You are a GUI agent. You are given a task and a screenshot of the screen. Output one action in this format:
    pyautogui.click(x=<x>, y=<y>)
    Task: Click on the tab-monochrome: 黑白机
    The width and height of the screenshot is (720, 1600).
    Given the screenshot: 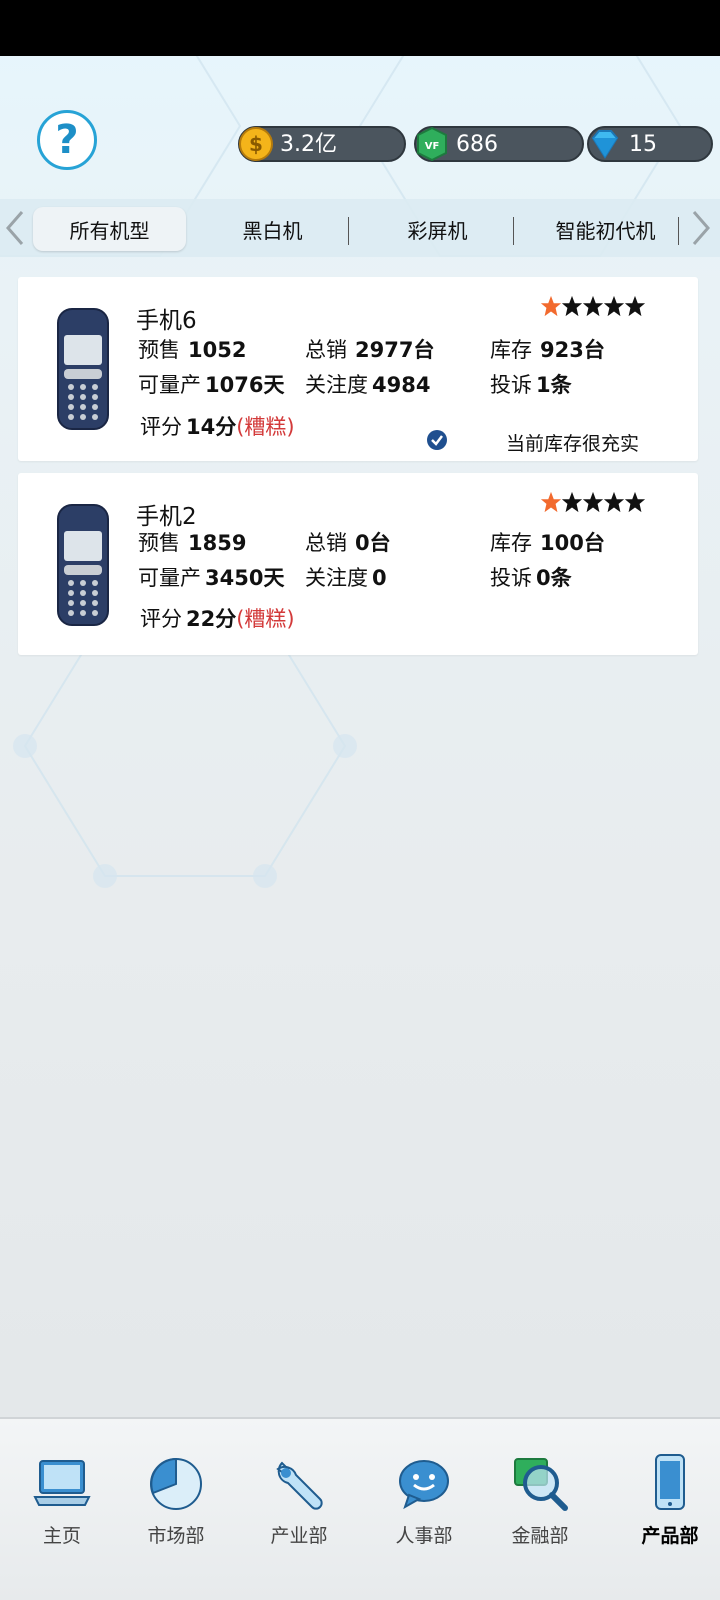 What is the action you would take?
    pyautogui.click(x=272, y=229)
    